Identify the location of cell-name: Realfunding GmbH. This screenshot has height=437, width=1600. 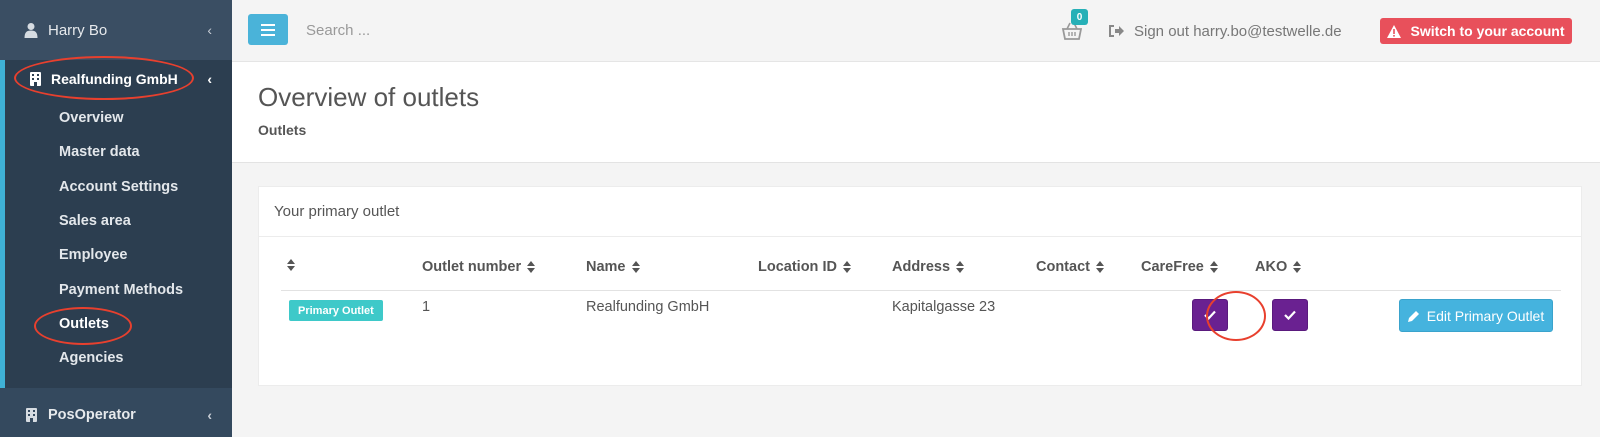
(648, 307).